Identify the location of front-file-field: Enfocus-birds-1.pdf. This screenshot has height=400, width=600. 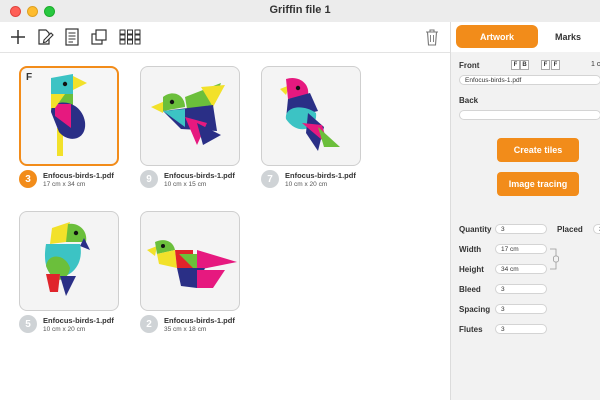
(529, 80).